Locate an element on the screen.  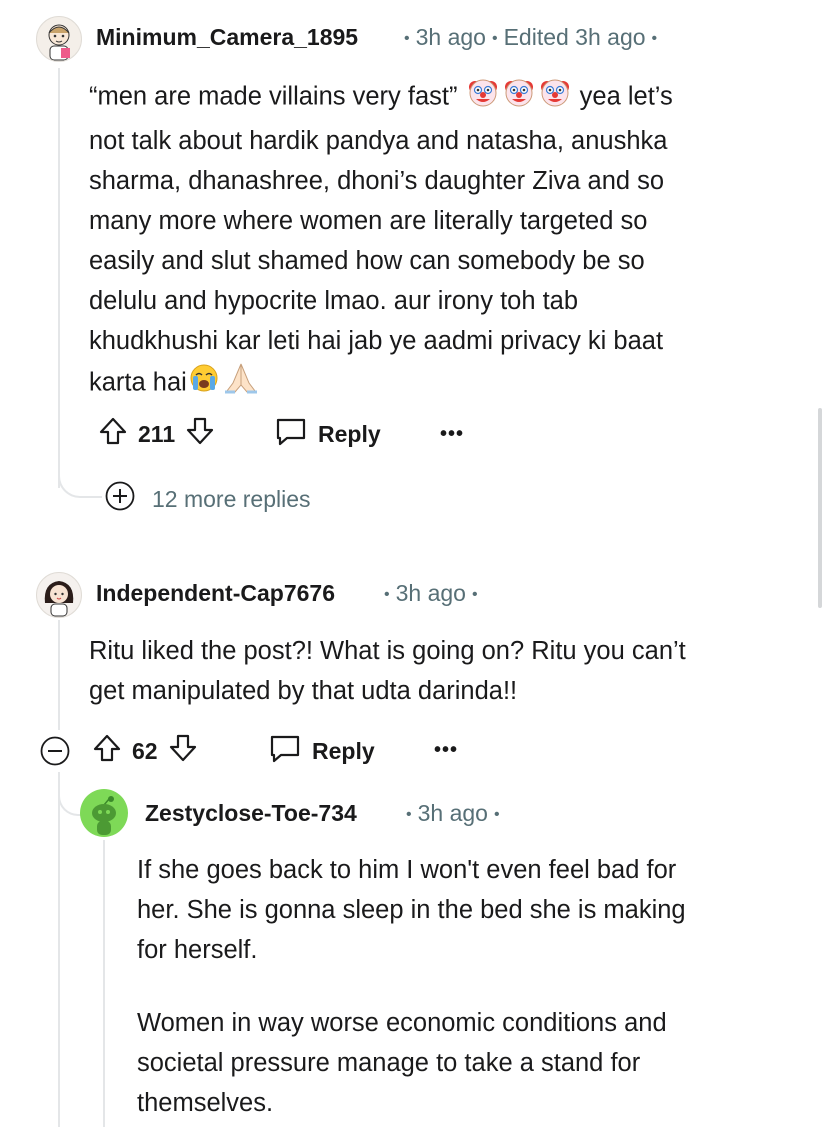
comment-line: for herself. is located at coordinates (197, 950).